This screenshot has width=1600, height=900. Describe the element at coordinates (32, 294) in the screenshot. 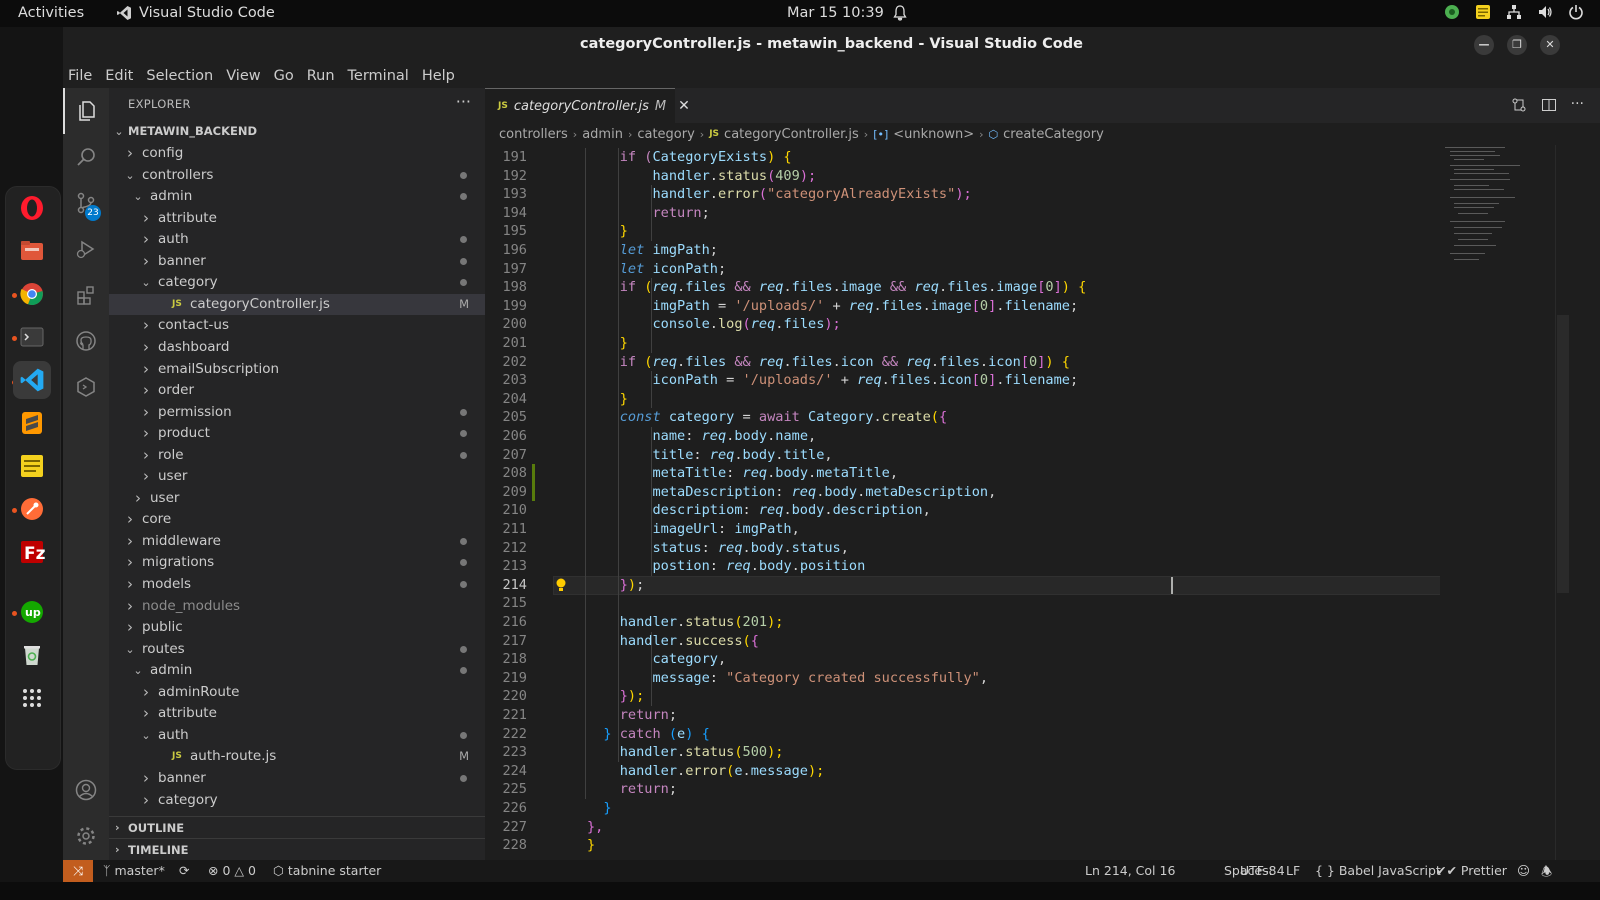

I see `chrome-icon` at that location.